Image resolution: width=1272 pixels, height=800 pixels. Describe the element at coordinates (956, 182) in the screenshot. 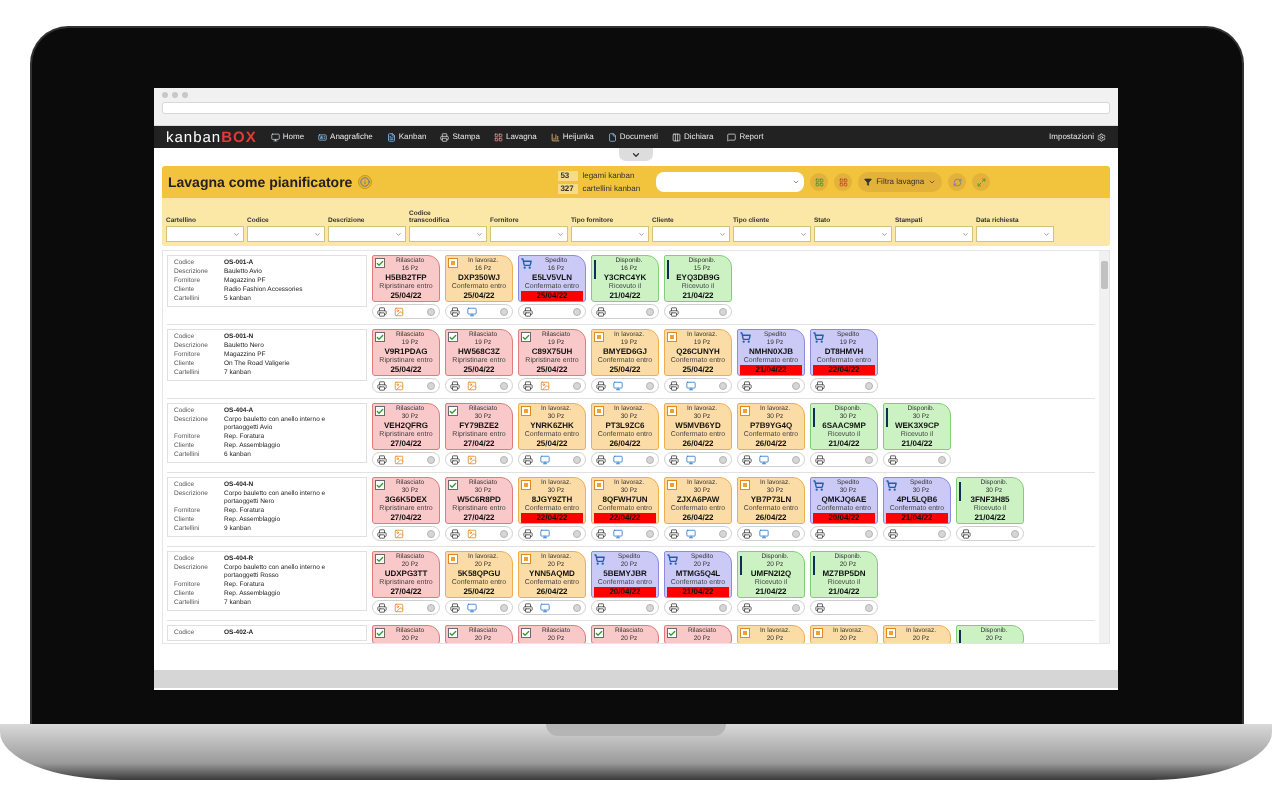

I see `refresh-button` at that location.